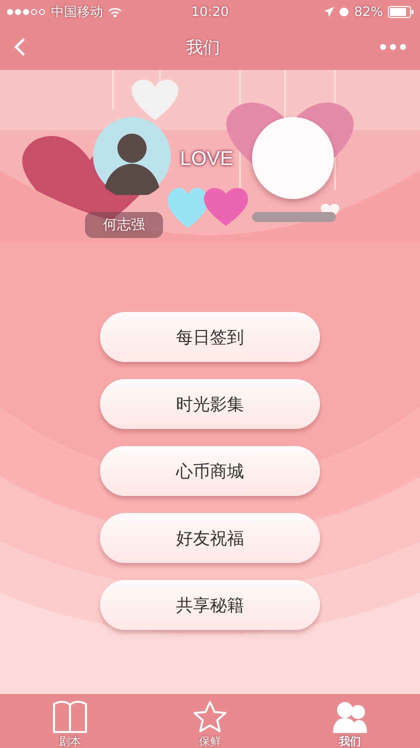 This screenshot has width=420, height=748. Describe the element at coordinates (210, 337) in the screenshot. I see `menu-button: 每日签到` at that location.